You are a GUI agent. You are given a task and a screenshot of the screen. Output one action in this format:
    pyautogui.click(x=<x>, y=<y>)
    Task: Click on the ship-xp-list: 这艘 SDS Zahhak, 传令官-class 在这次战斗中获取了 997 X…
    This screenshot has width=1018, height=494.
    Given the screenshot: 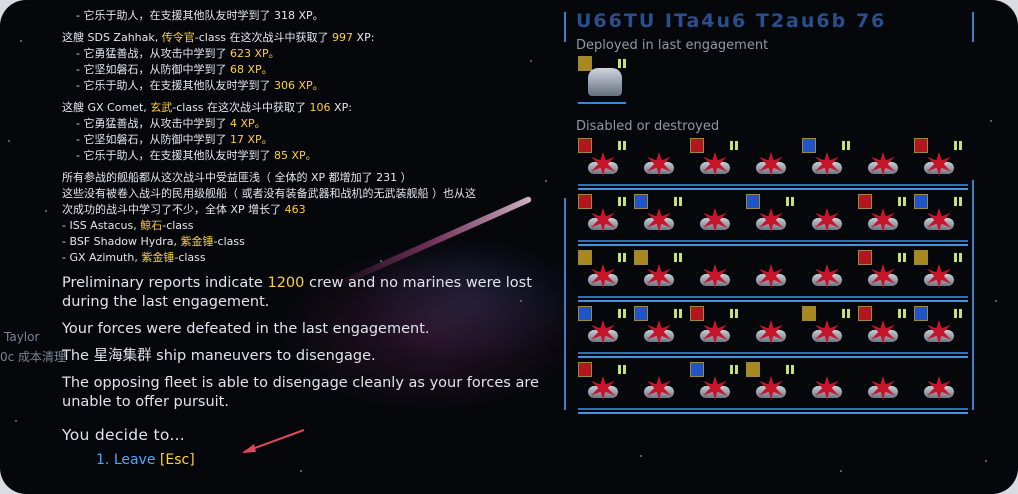 What is the action you would take?
    pyautogui.click(x=312, y=97)
    